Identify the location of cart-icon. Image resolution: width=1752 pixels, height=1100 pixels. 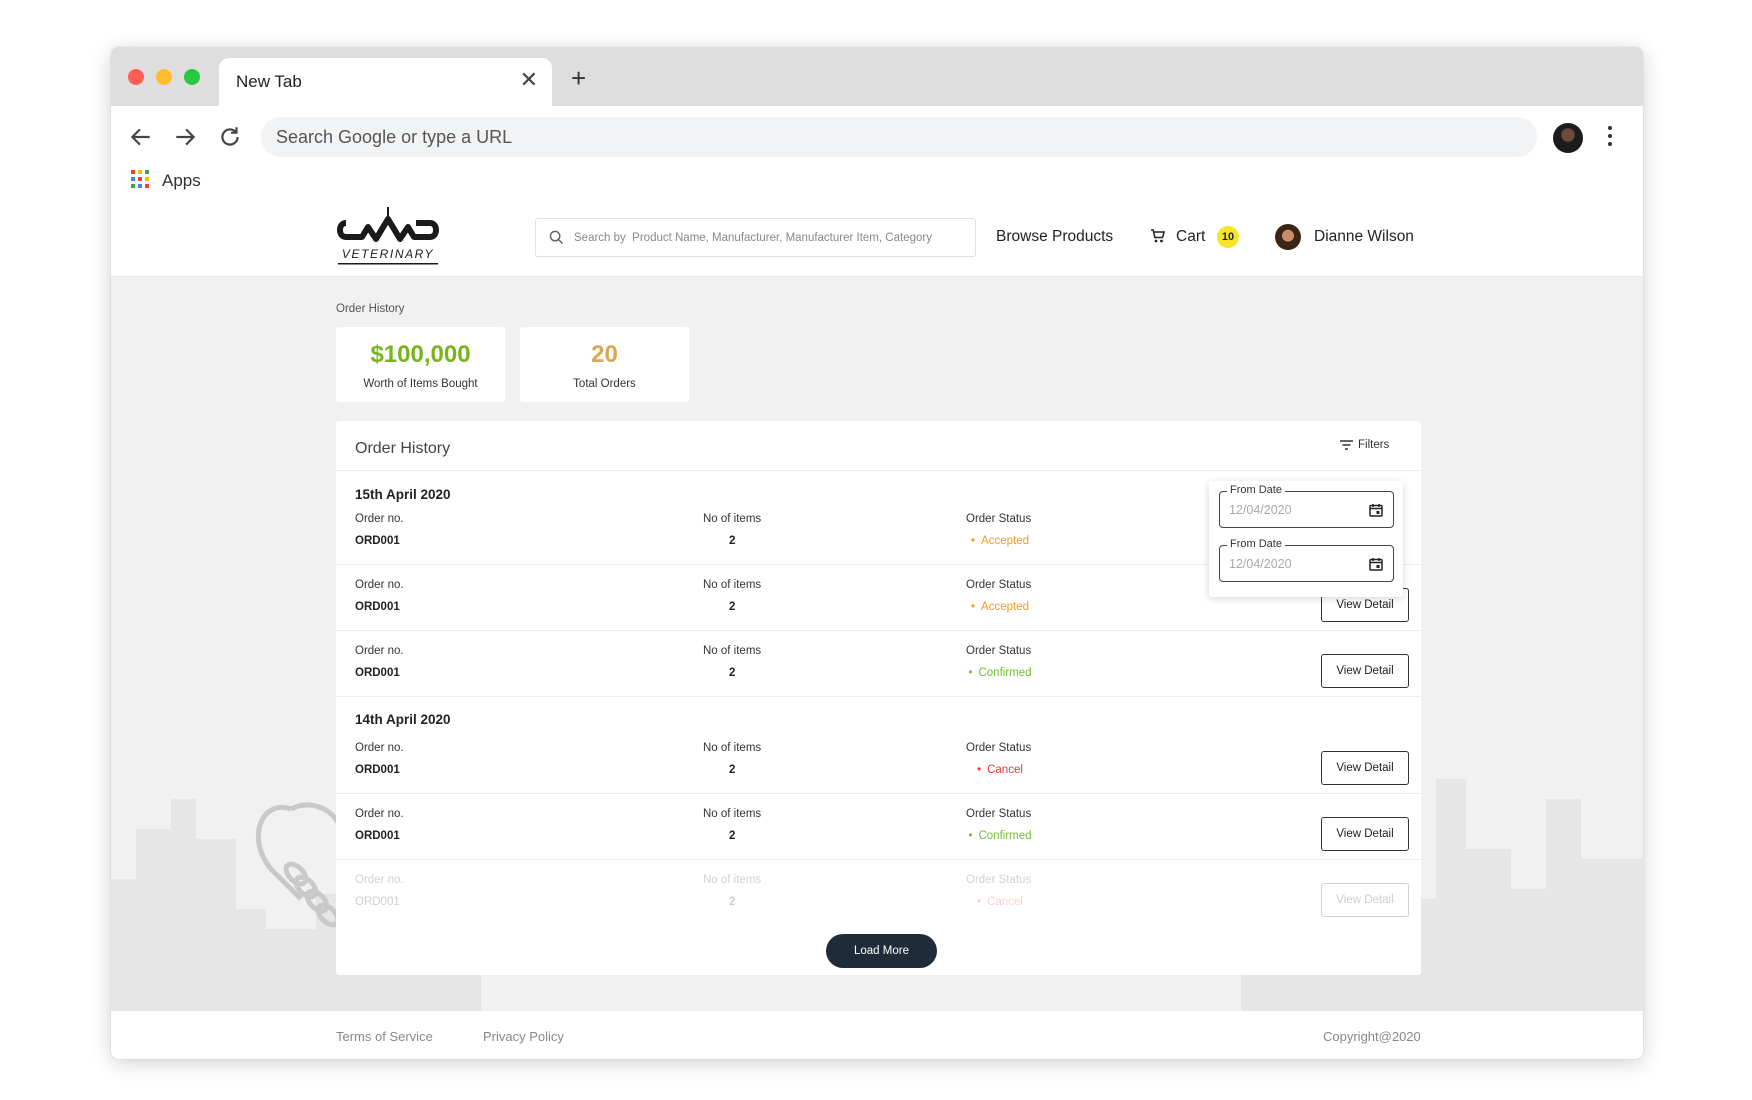
(1158, 236).